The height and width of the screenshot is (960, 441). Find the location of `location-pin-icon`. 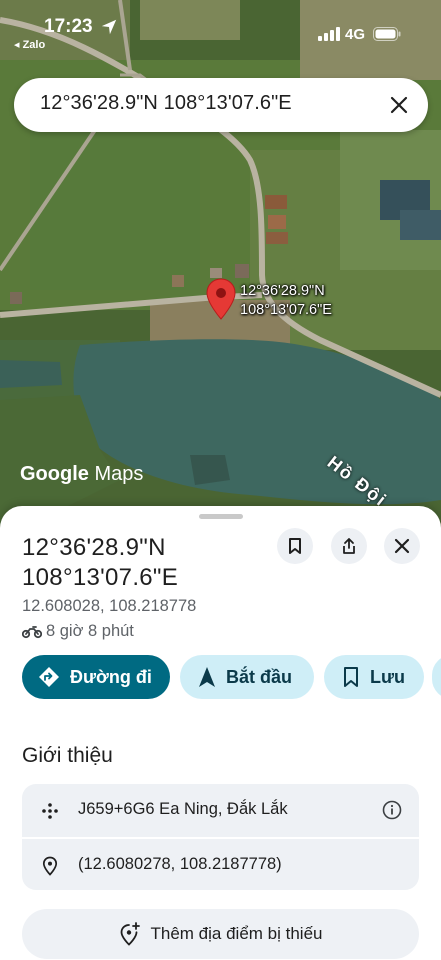

location-pin-icon is located at coordinates (50, 866).